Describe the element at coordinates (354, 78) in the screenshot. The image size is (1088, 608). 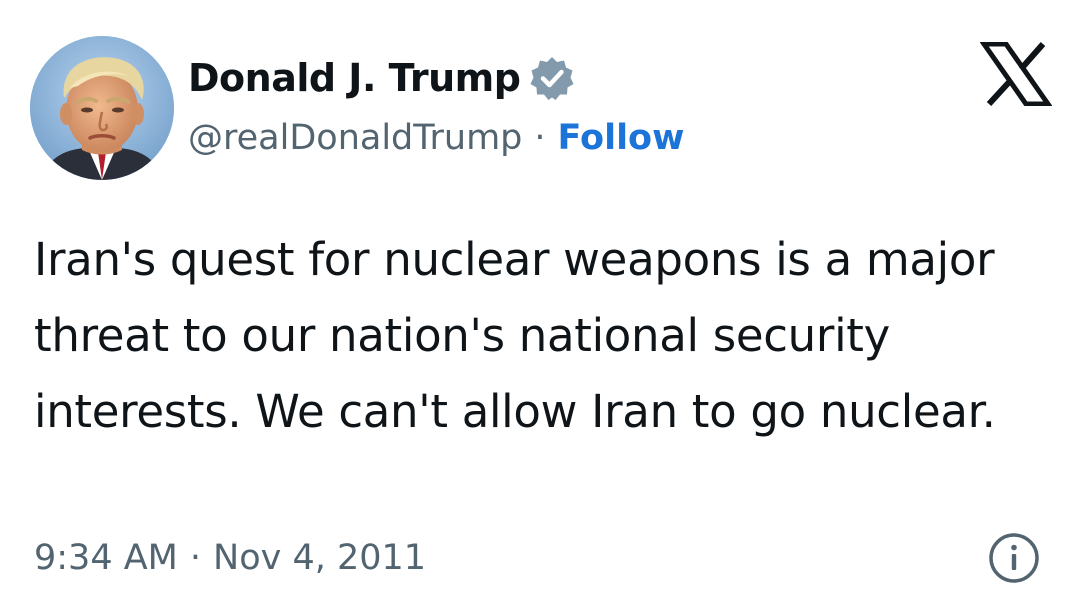
I see `display-name: Donald J. Trump` at that location.